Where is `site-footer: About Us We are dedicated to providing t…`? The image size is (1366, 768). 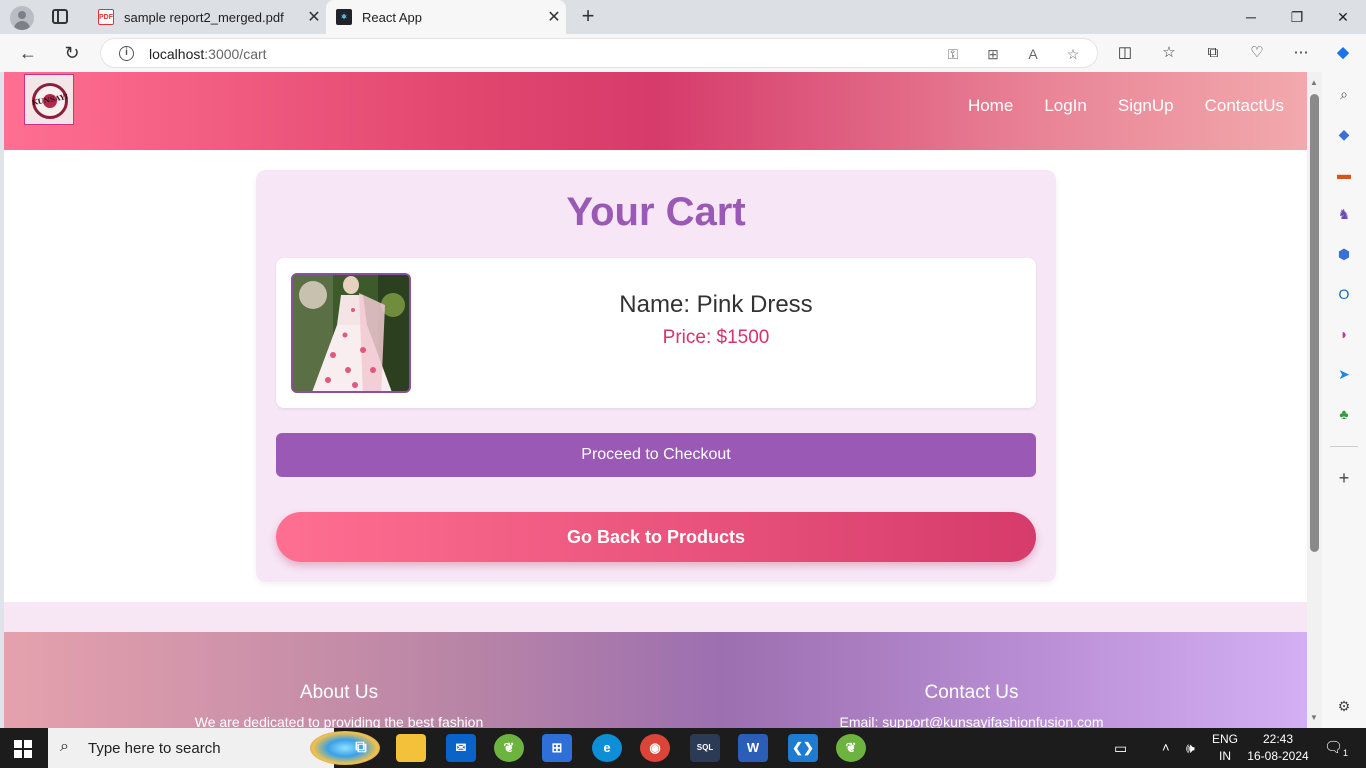
site-footer: About Us We are dedicated to providing t… is located at coordinates (655, 680).